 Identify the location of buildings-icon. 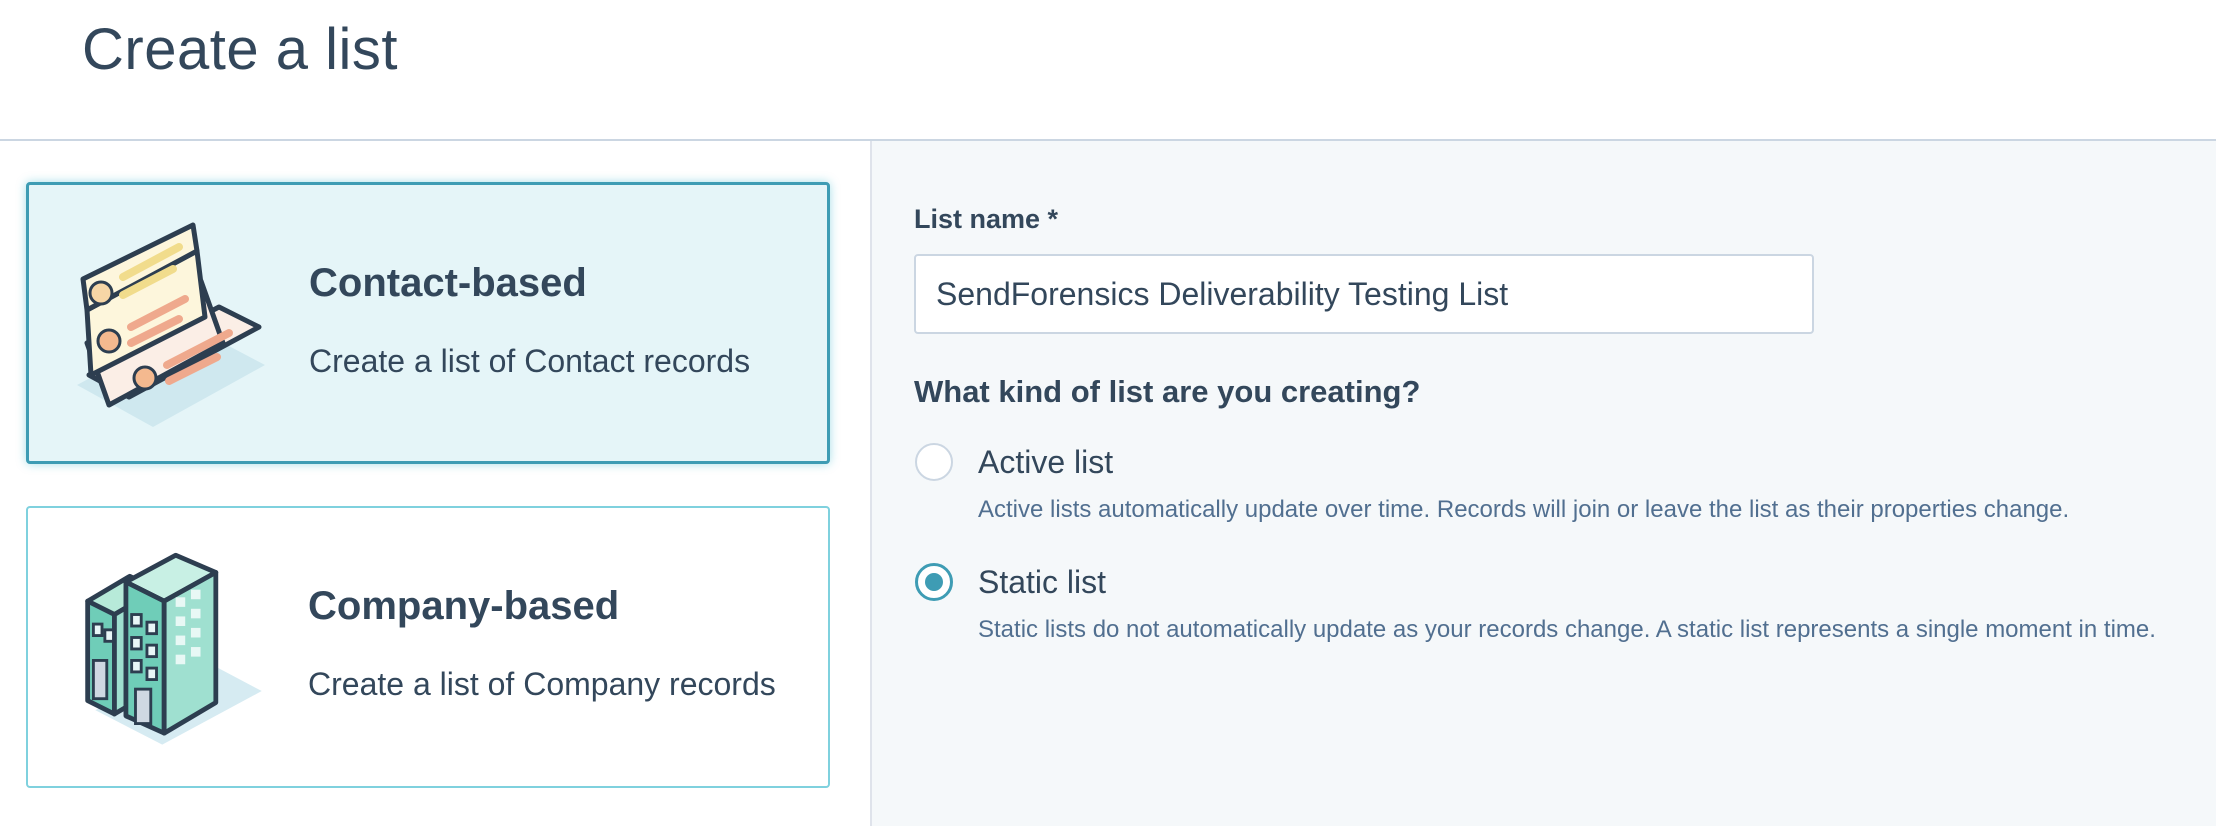
(173, 648).